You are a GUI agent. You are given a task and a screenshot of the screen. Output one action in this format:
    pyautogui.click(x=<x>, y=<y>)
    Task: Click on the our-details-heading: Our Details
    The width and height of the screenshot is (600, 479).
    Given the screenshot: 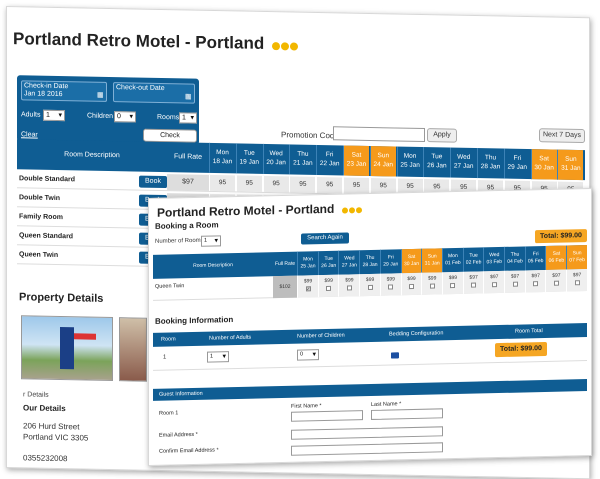 What is the action you would take?
    pyautogui.click(x=44, y=408)
    